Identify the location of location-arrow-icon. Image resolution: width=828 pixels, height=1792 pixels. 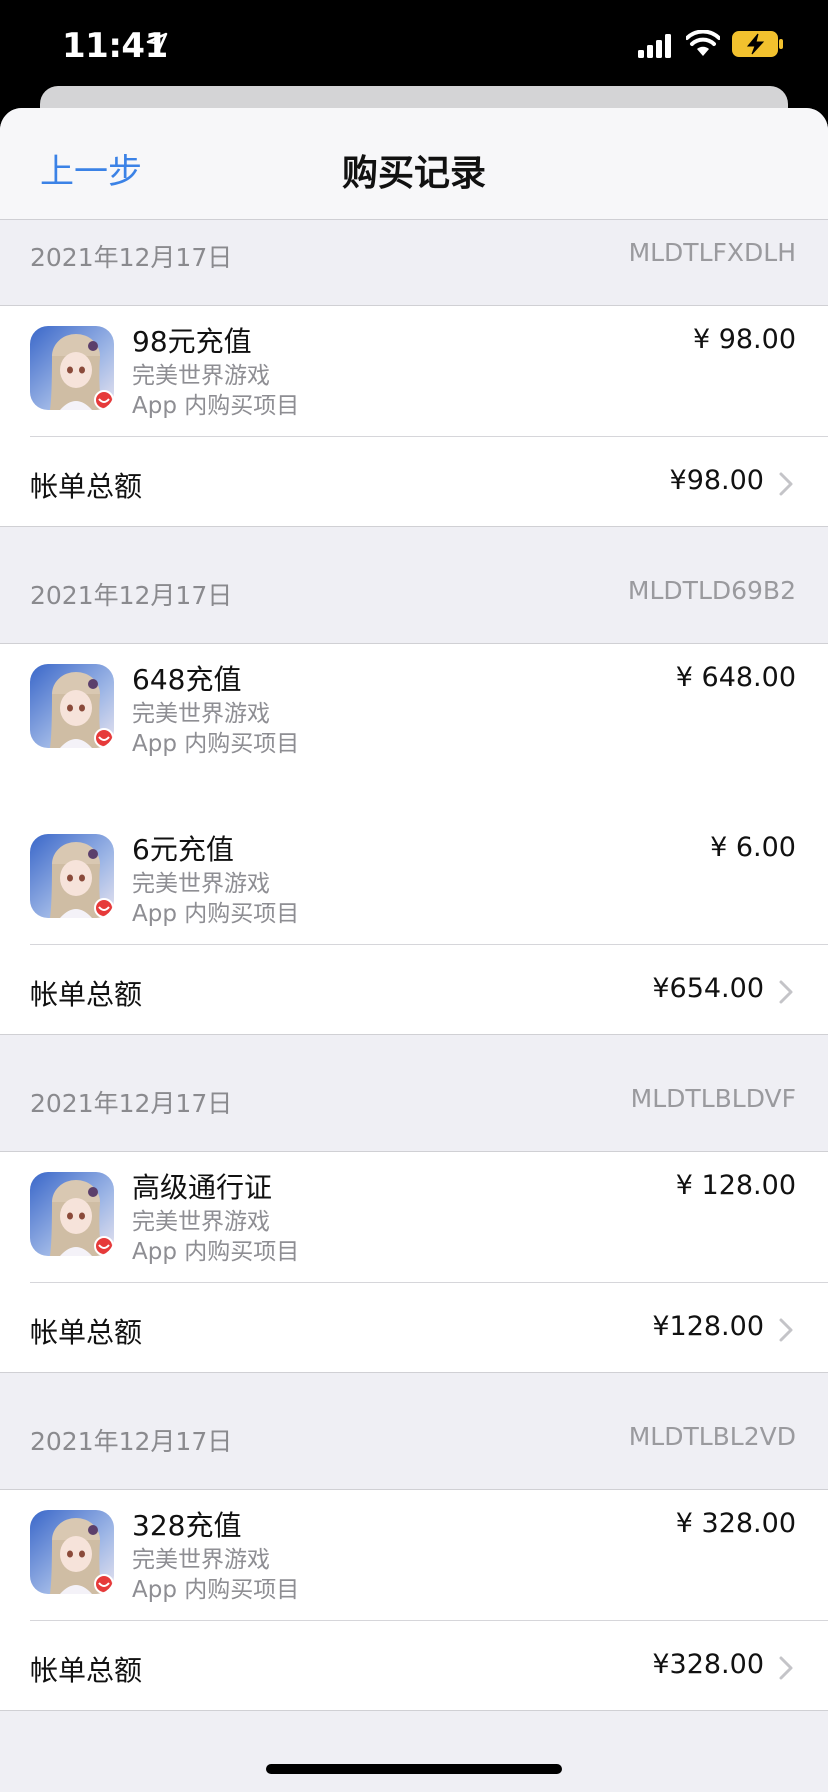
(157, 43).